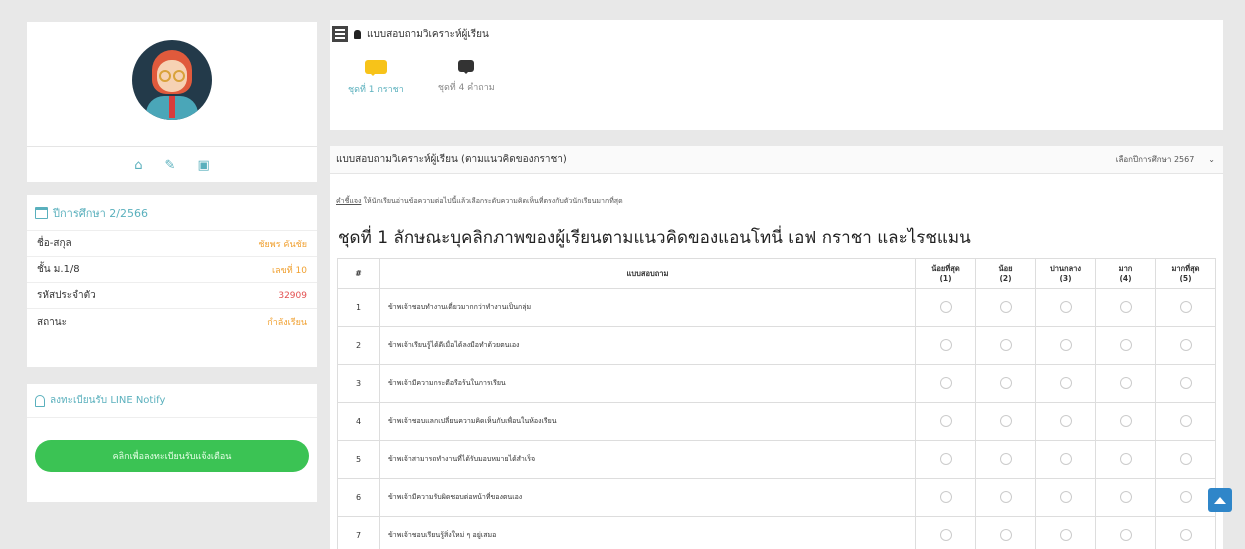  Describe the element at coordinates (1185, 273) in the screenshot. I see `col-scale-5: มากที่สุด (5)` at that location.